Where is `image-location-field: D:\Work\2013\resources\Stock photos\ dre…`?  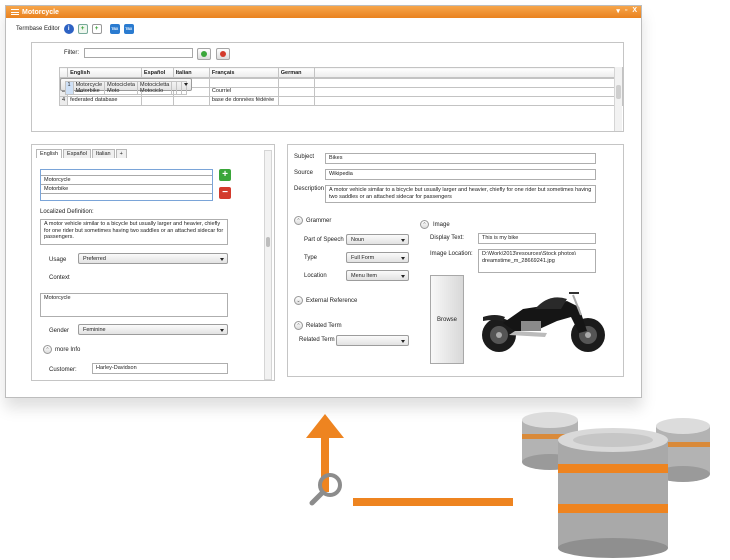 image-location-field: D:\Work\2013\resources\Stock photos\ dre… is located at coordinates (537, 261).